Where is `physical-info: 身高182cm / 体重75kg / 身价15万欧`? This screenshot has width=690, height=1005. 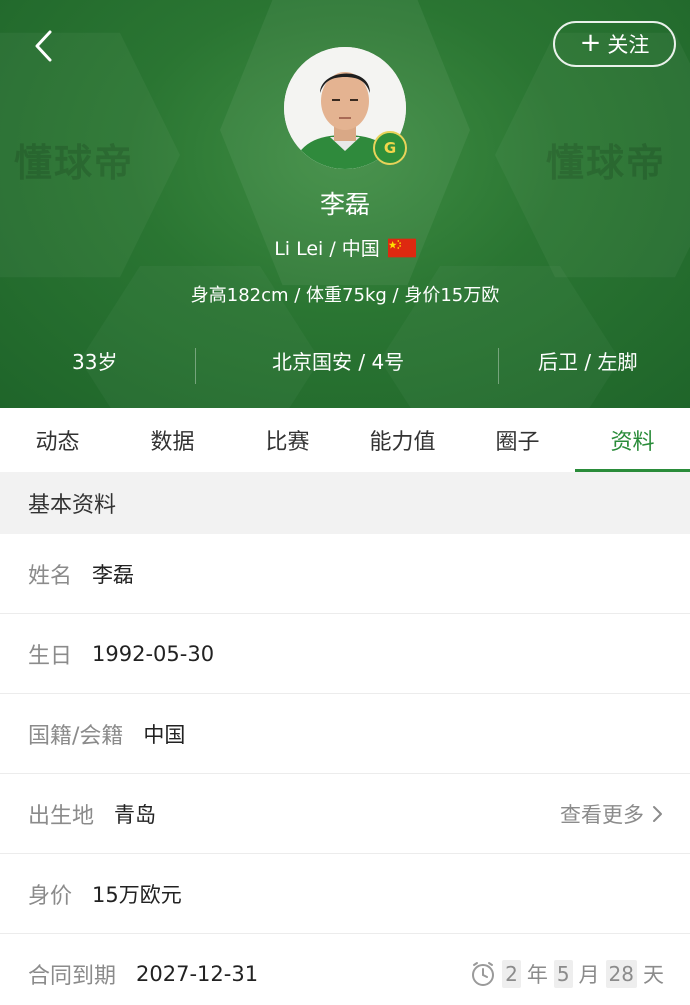
physical-info: 身高182cm / 体重75kg / 身价15万欧 is located at coordinates (345, 295).